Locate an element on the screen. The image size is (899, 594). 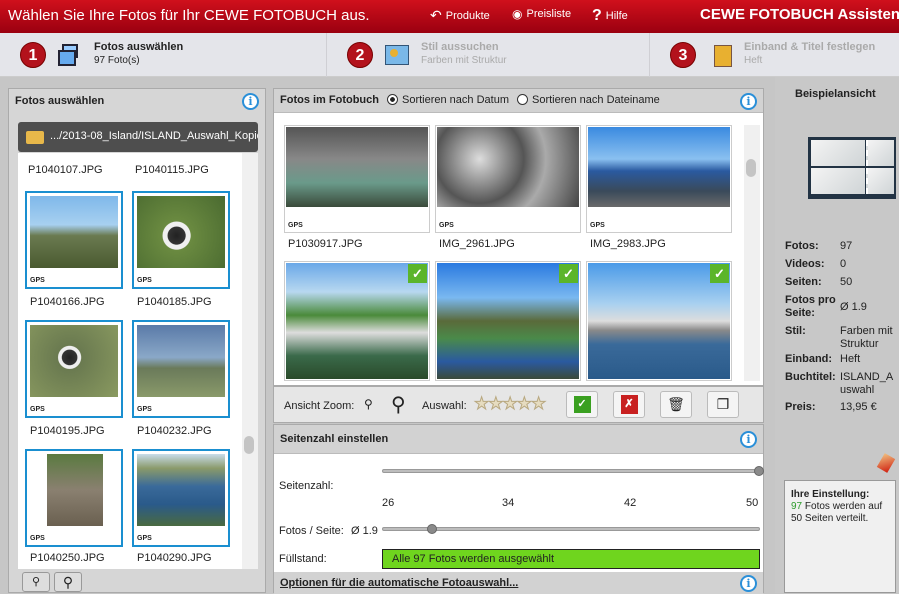
settings-count: 97 is located at coordinates (797, 506).